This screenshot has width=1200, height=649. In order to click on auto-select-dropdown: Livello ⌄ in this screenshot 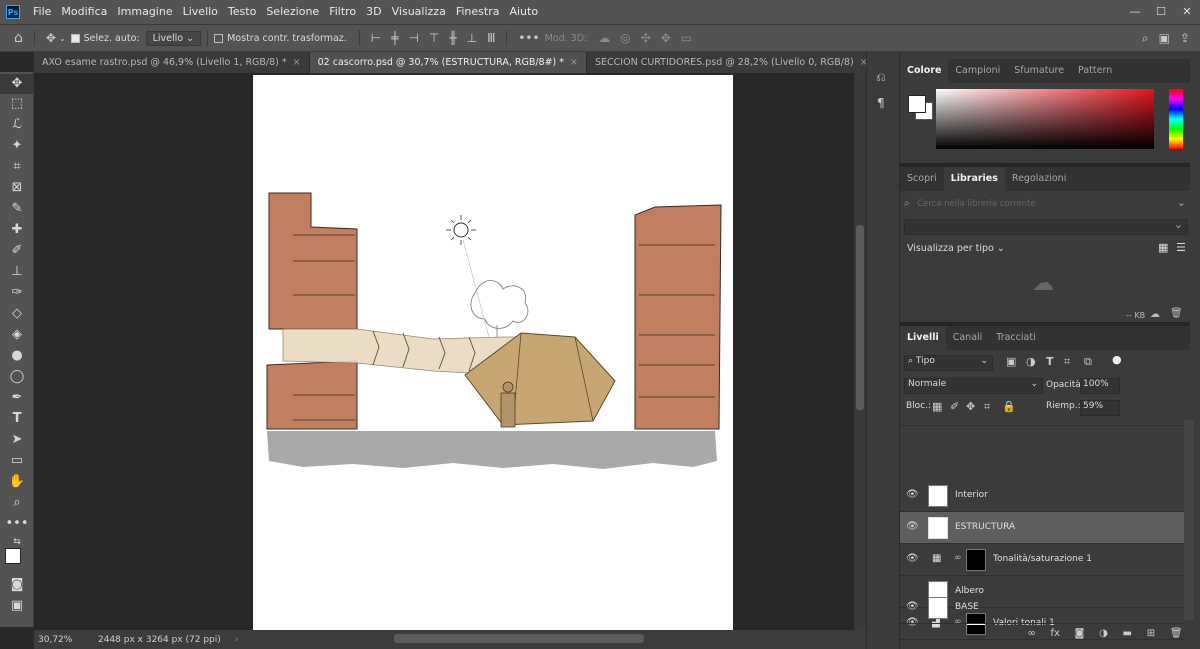, I will do `click(173, 38)`.